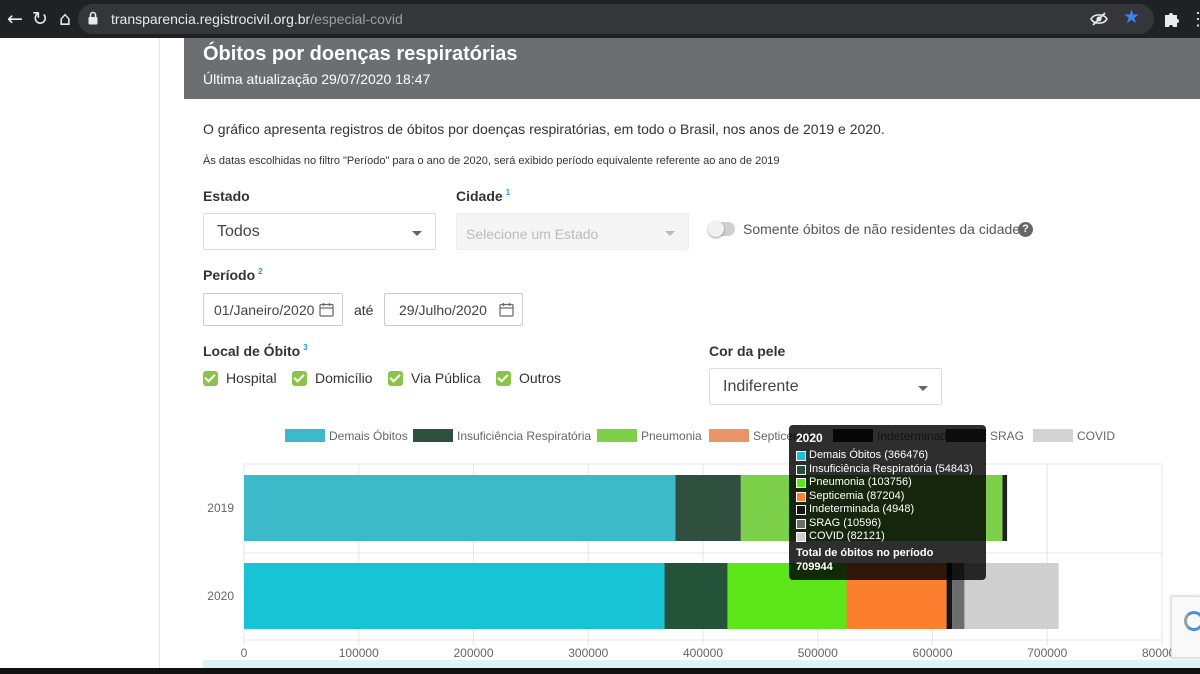  I want to click on page-title: Óbitos por doenças respiratórias, so click(360, 54).